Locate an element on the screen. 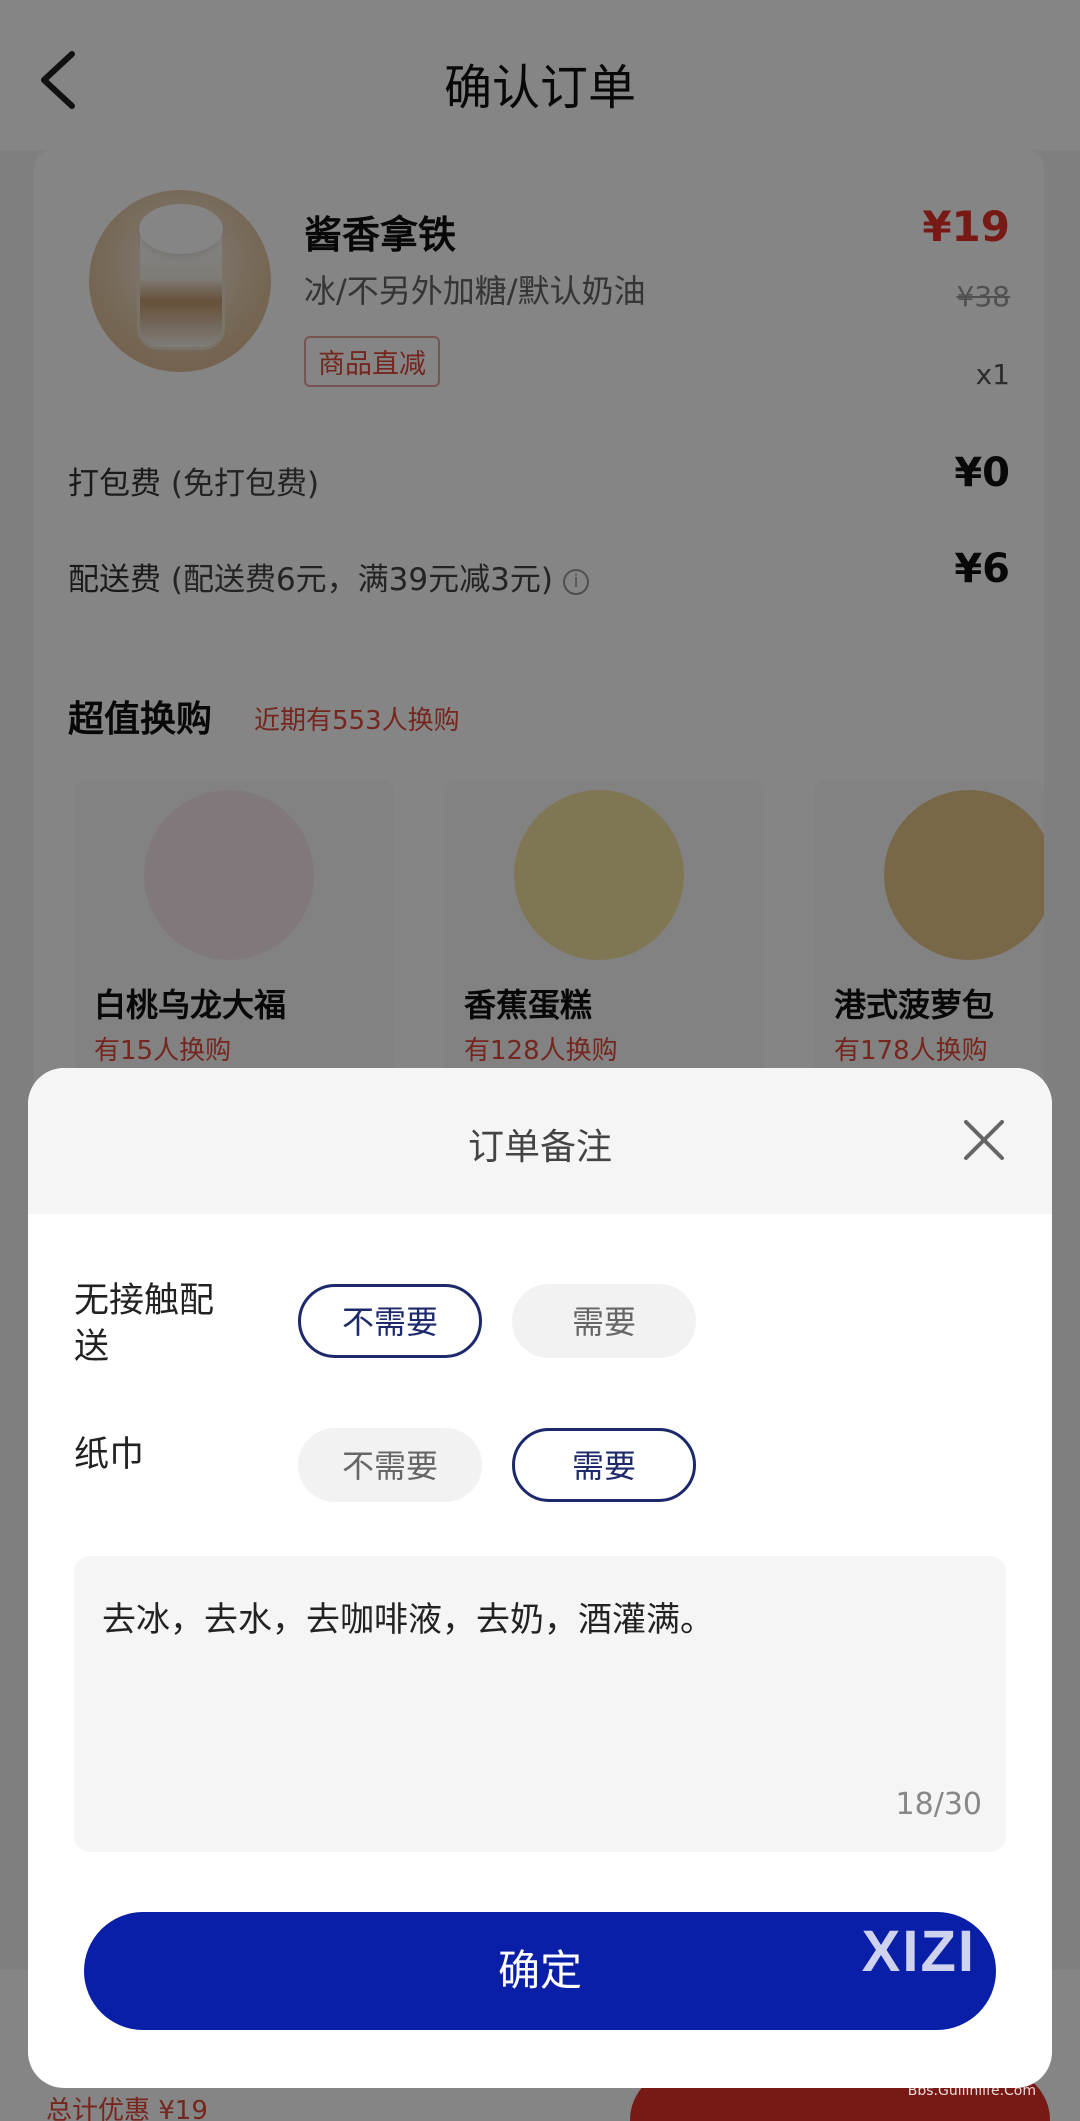 The image size is (1080, 2121). close-button is located at coordinates (984, 1140).